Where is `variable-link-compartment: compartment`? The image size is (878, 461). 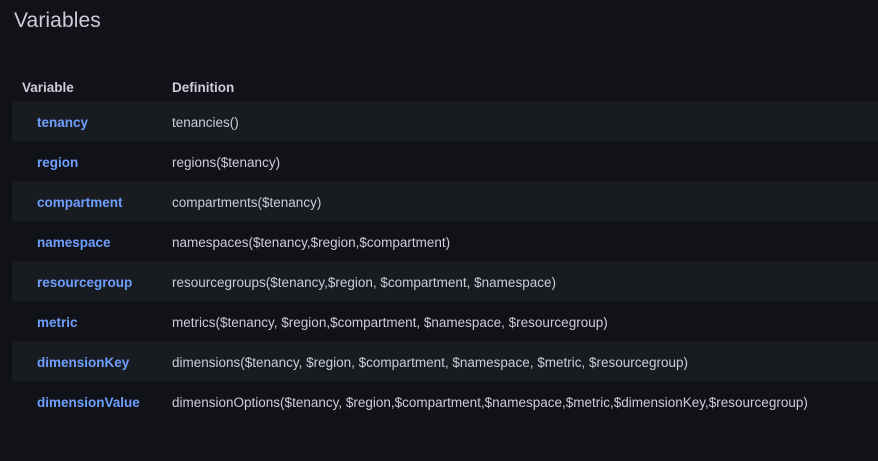
variable-link-compartment: compartment is located at coordinates (80, 202).